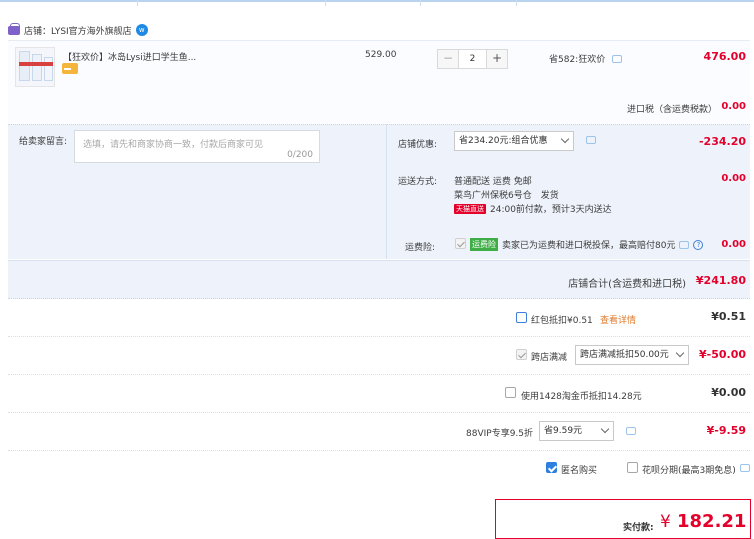 Image resolution: width=754 pixels, height=539 pixels. What do you see at coordinates (551, 210) in the screenshot?
I see `shipping-eta-text: 24:00前付款，预计3天内送达` at bounding box center [551, 210].